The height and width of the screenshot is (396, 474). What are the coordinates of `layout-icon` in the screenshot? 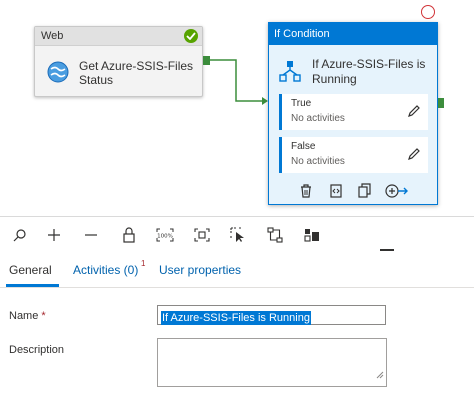 It's located at (312, 235).